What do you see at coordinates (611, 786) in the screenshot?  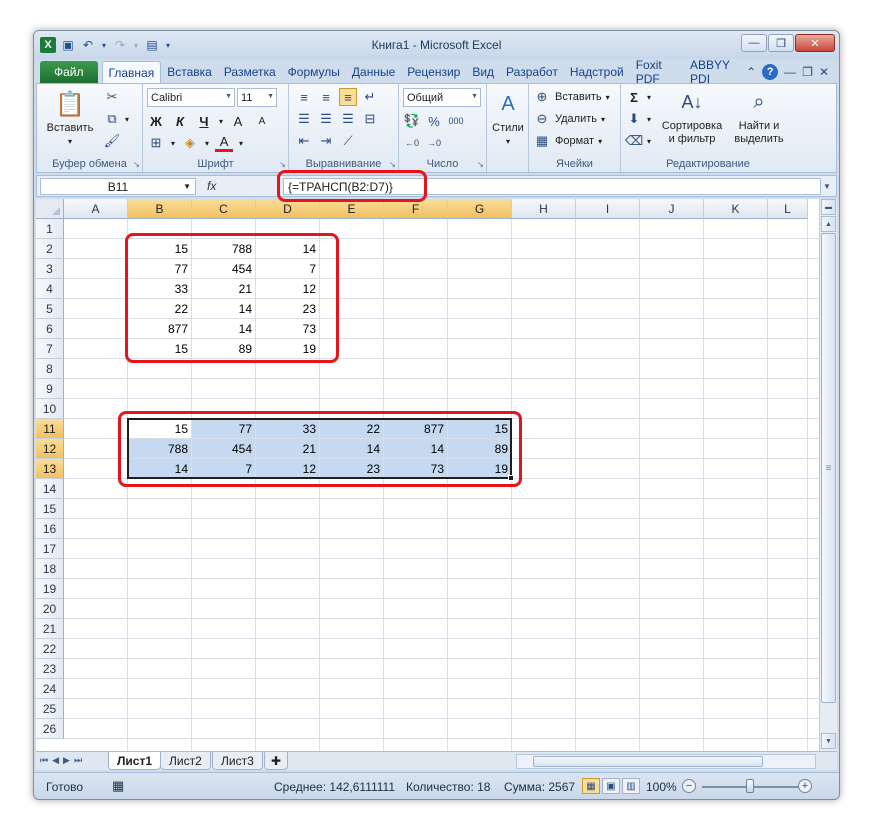 I see `page-layout-view-icon: ▣` at bounding box center [611, 786].